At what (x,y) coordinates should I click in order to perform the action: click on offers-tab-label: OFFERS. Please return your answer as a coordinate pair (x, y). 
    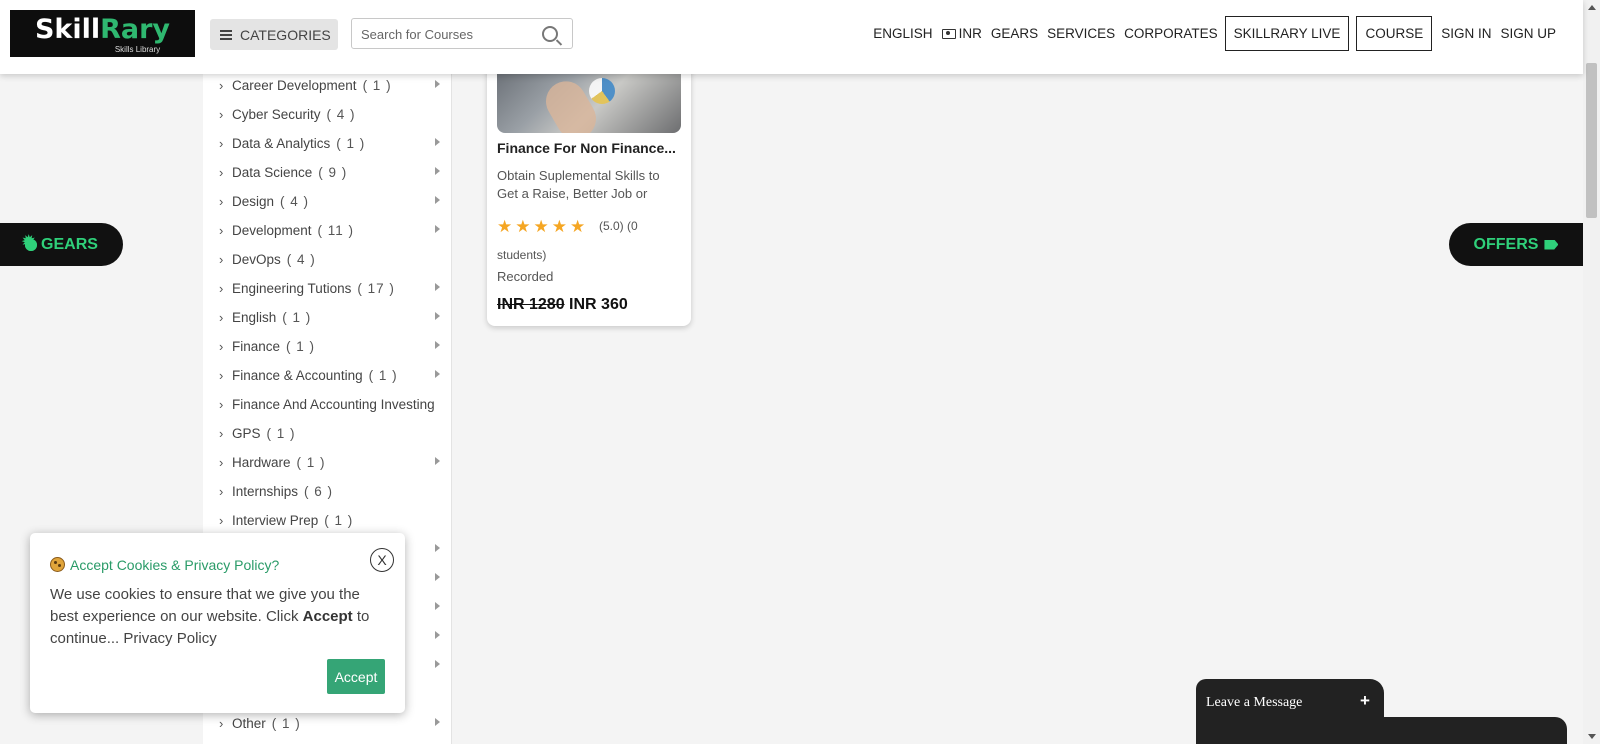
    Looking at the image, I should click on (1506, 244).